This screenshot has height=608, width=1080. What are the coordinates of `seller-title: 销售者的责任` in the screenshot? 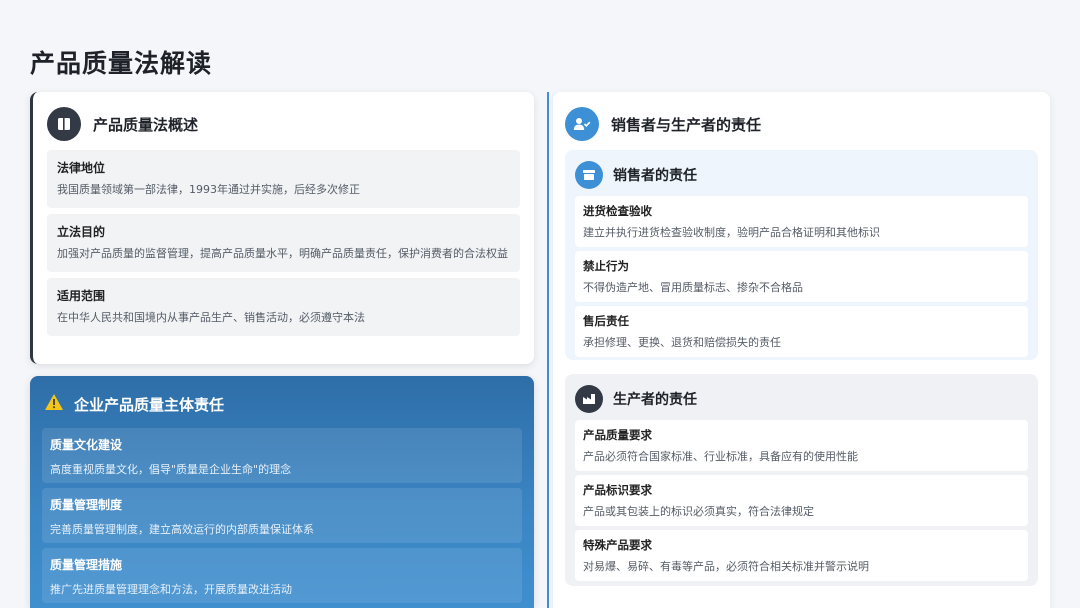 It's located at (655, 176).